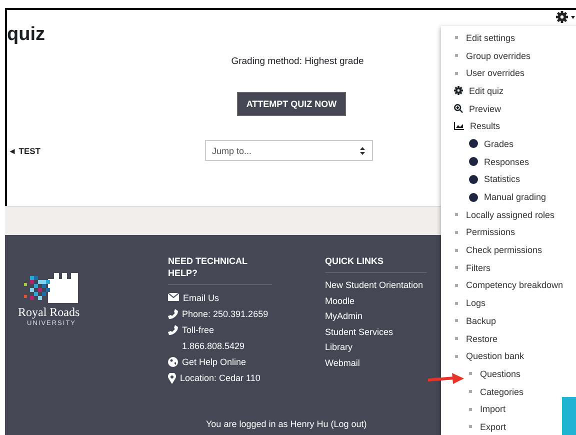  What do you see at coordinates (376, 301) in the screenshot?
I see `quick-link: Moodle` at bounding box center [376, 301].